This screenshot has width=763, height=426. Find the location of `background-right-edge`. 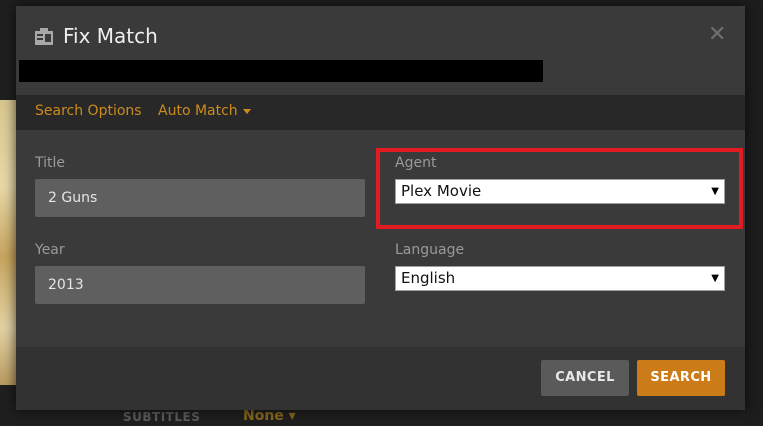

background-right-edge is located at coordinates (754, 213).